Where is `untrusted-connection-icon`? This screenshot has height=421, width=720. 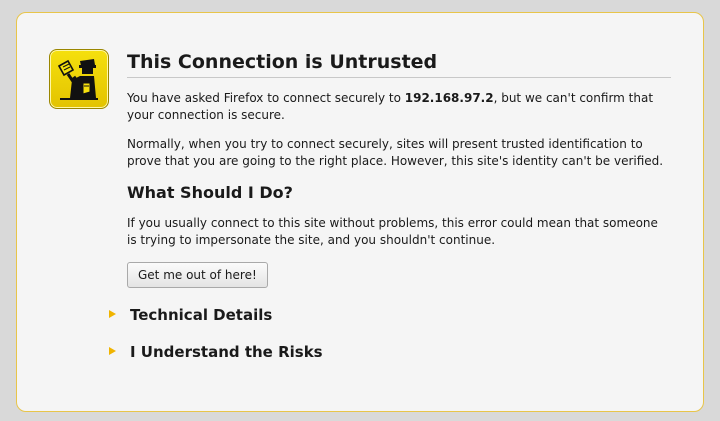
untrusted-connection-icon is located at coordinates (79, 79).